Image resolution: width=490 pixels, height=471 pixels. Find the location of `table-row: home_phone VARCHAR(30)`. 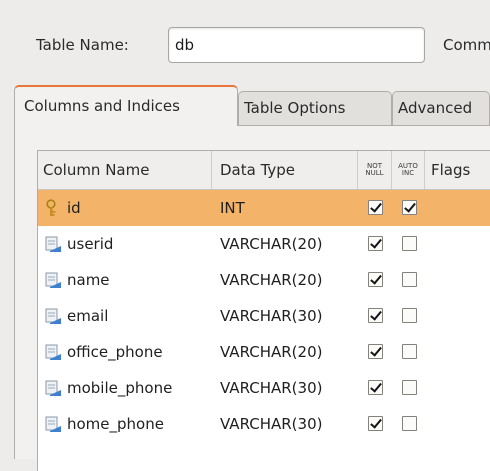

table-row: home_phone VARCHAR(30) is located at coordinates (264, 424).